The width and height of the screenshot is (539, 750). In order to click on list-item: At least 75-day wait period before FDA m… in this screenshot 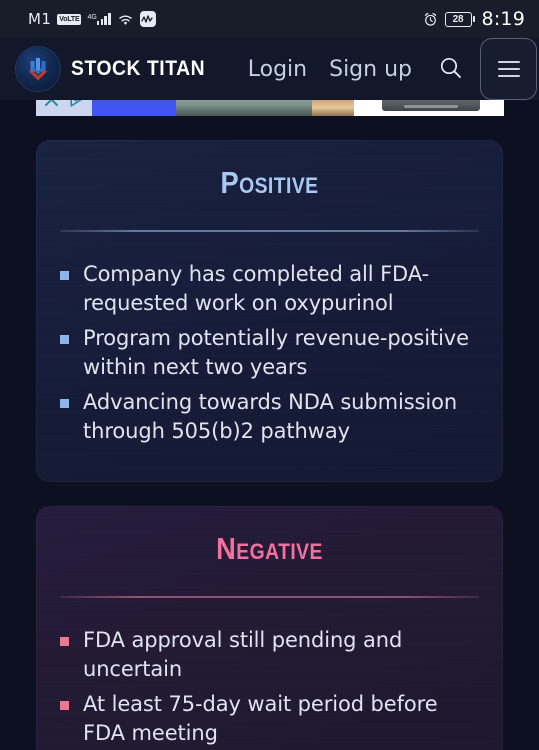, I will do `click(269, 719)`.